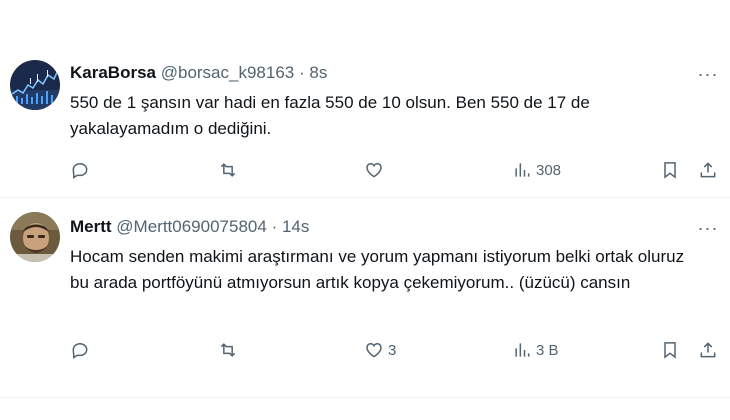  Describe the element at coordinates (392, 350) in the screenshot. I see `like-count: 3` at that location.